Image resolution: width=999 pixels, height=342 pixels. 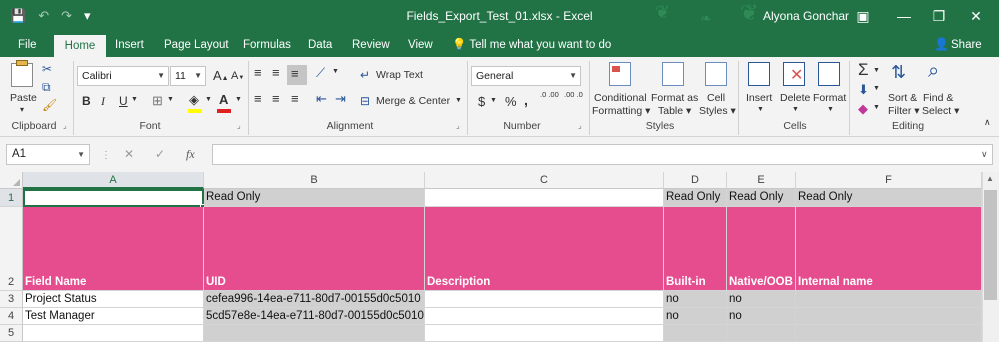 I want to click on paste-dropdown-icon: ▾, so click(x=22, y=109).